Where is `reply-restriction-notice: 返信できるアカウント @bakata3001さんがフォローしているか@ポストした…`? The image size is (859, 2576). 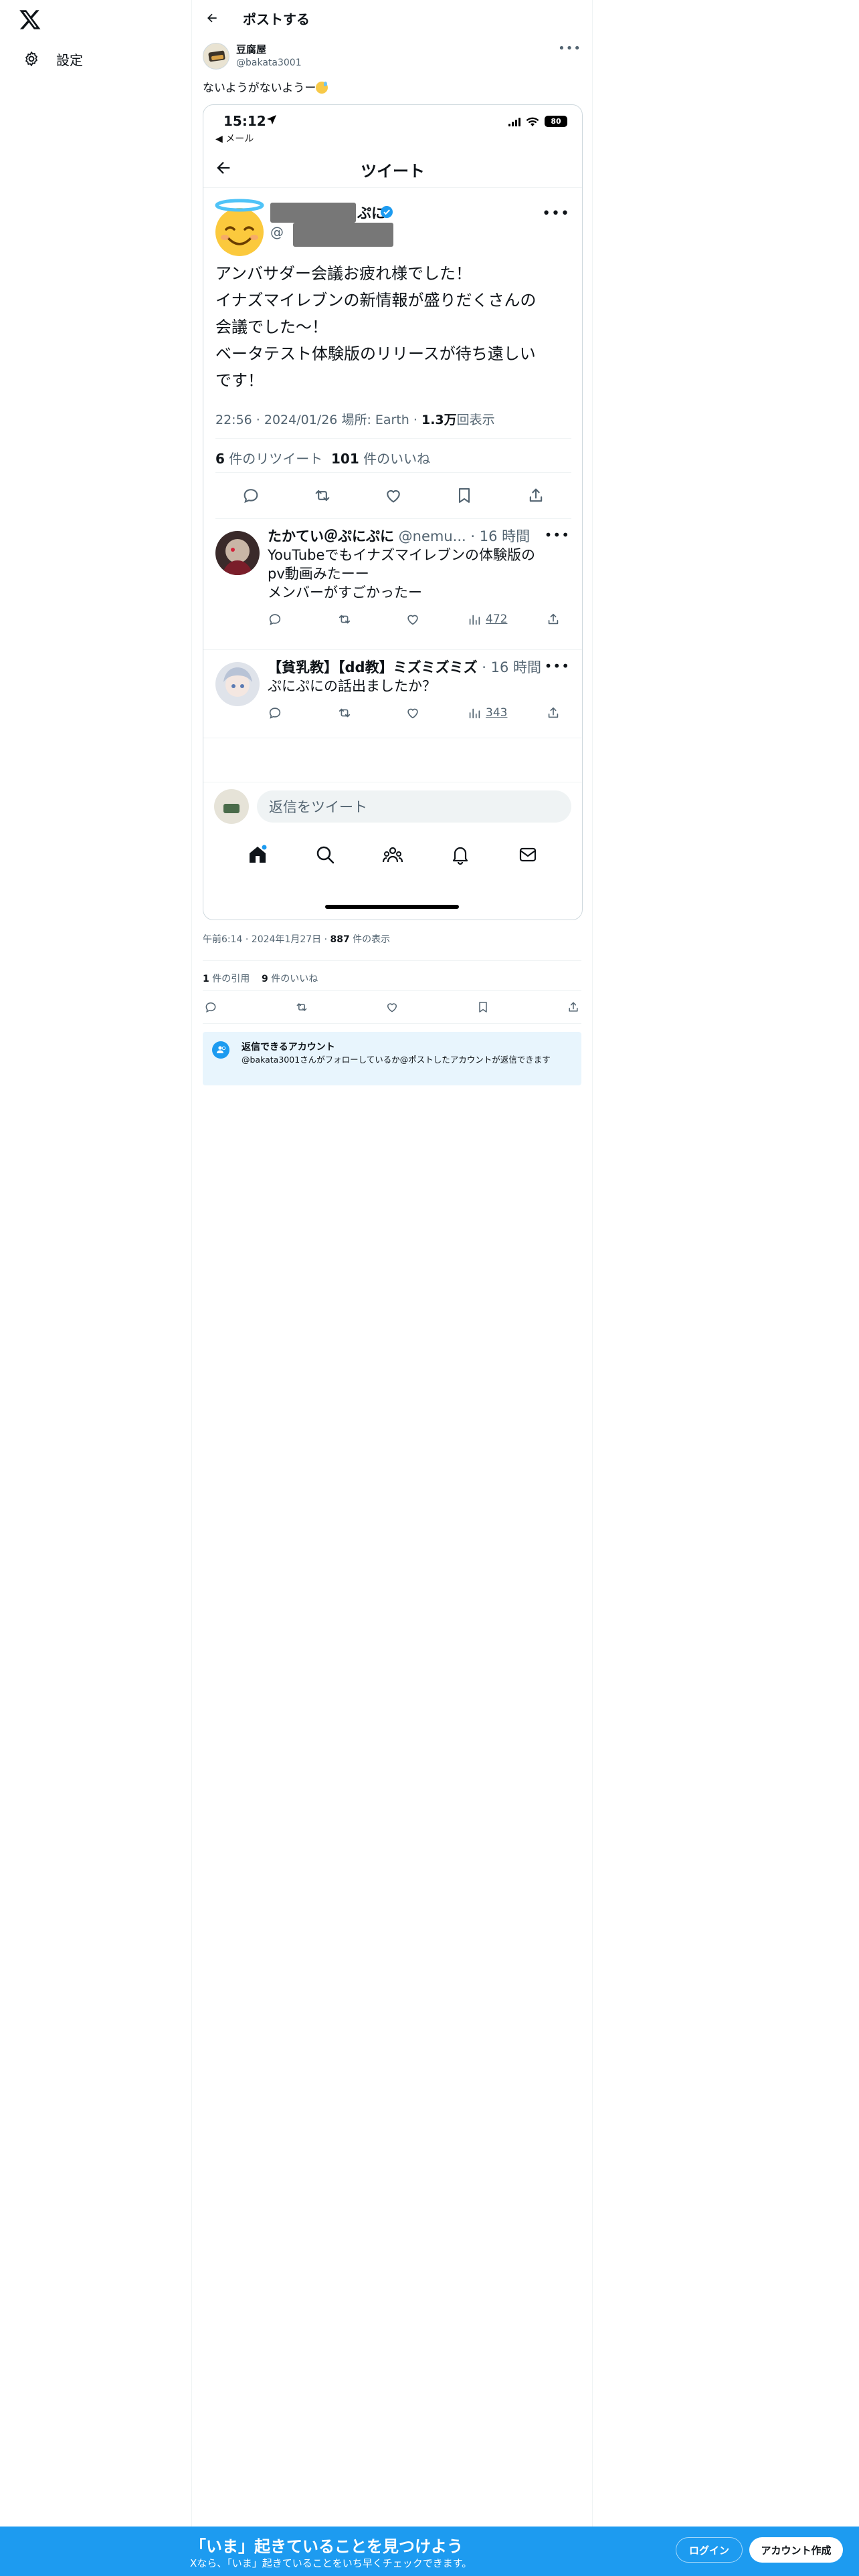
reply-restriction-notice: 返信できるアカウント @bakata3001さんがフォローしているか@ポストした… is located at coordinates (392, 1058).